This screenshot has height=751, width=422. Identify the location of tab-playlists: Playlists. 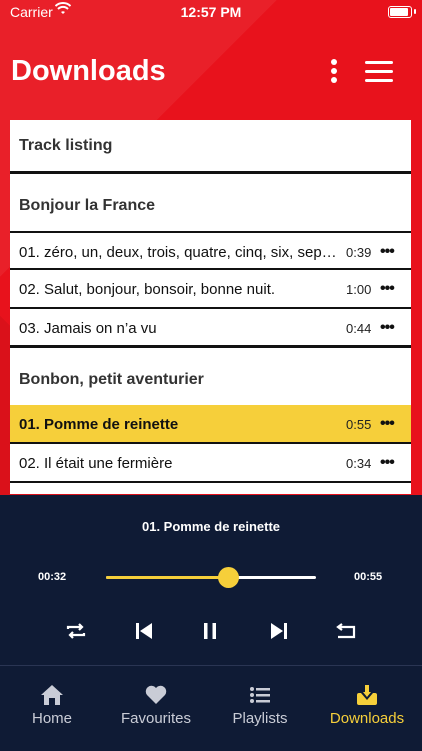
(260, 708).